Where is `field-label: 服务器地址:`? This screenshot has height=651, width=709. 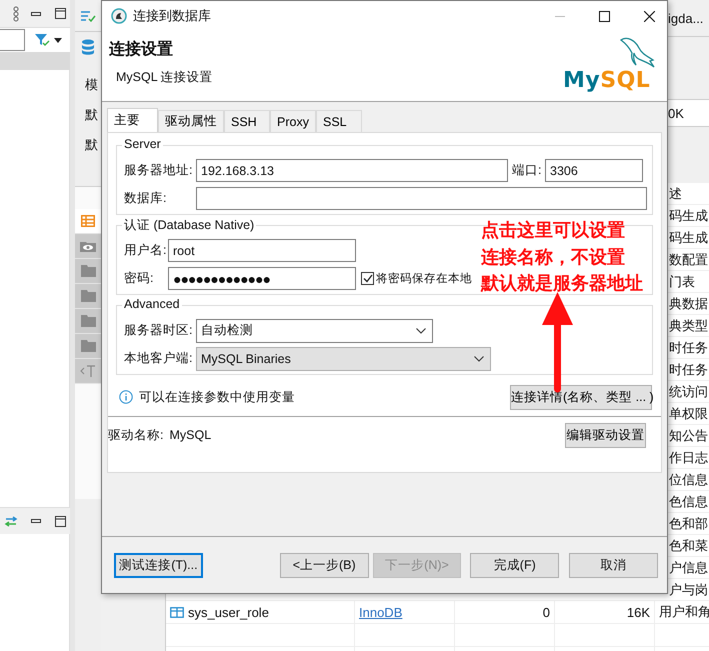
field-label: 服务器地址: is located at coordinates (159, 170).